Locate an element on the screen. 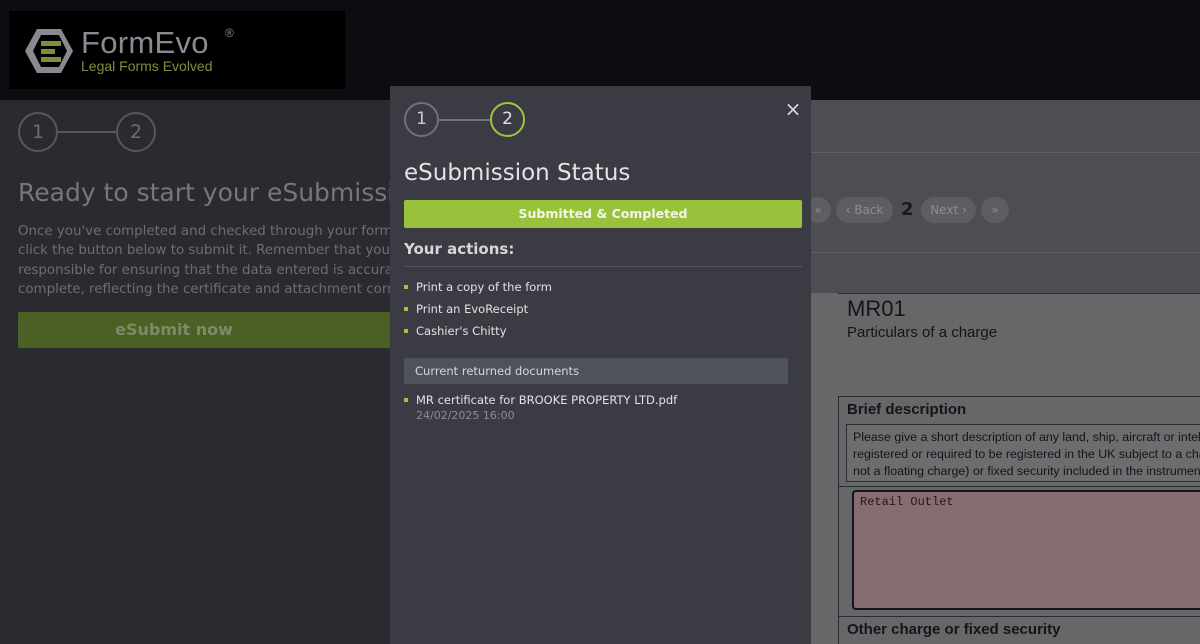 This screenshot has height=644, width=1200. action-print-evoreceipt: Print an EvoReceipt is located at coordinates (478, 309).